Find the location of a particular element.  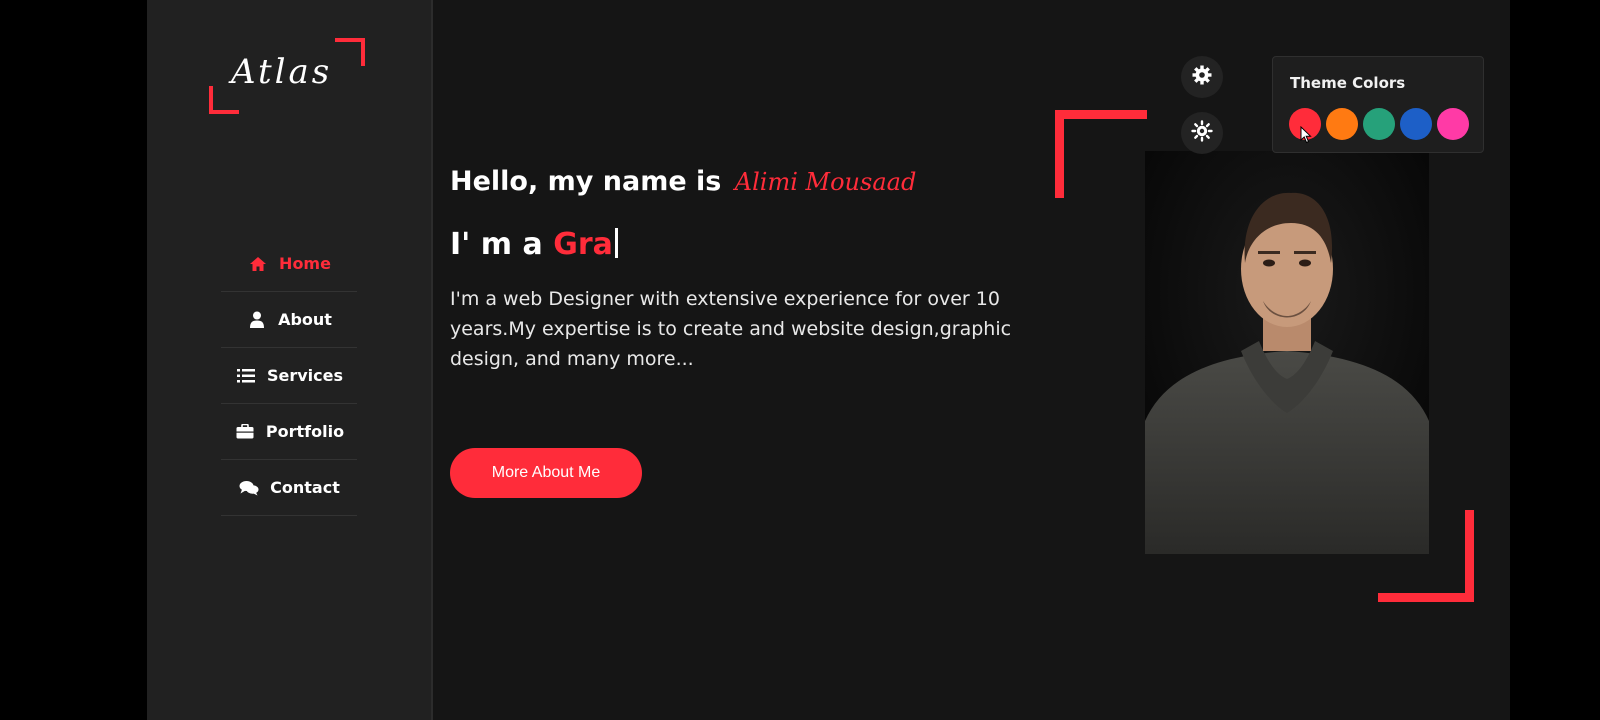

theme-toggle-button is located at coordinates (1202, 133).